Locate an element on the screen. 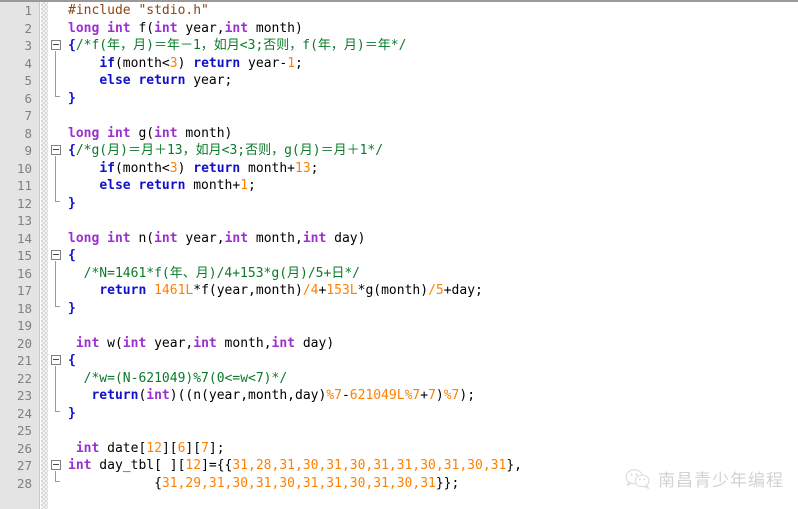 Image resolution: width=798 pixels, height=509 pixels. code-text: {31,29,31,30,31,30,31,31,30,31,30,31}}; is located at coordinates (263, 484).